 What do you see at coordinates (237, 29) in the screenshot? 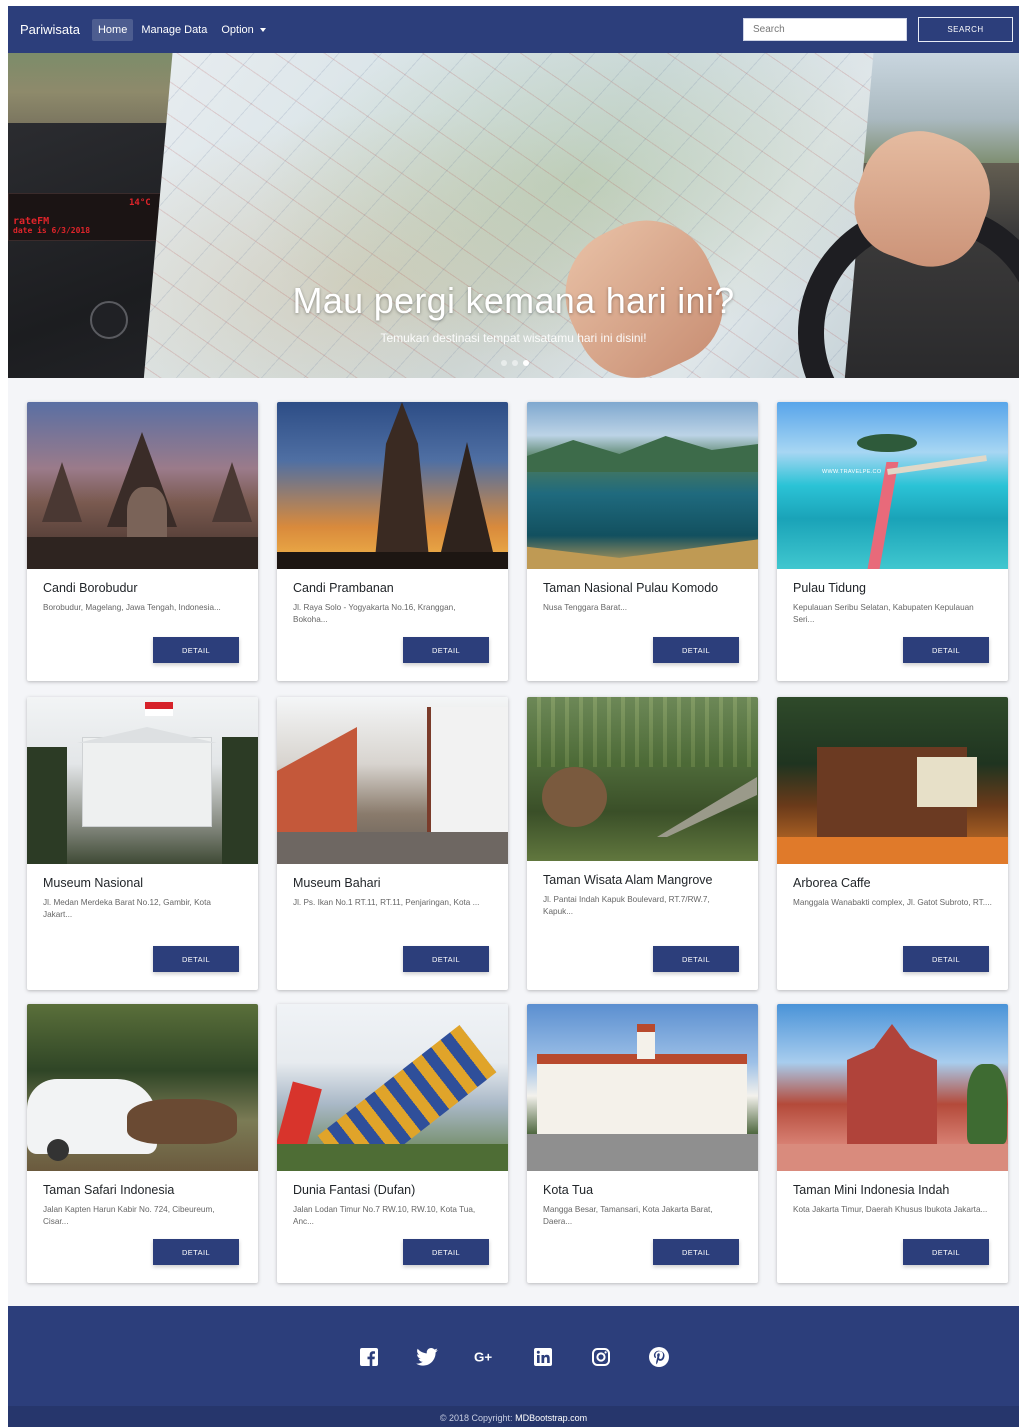
I see `nav-option-label: Option` at bounding box center [237, 29].